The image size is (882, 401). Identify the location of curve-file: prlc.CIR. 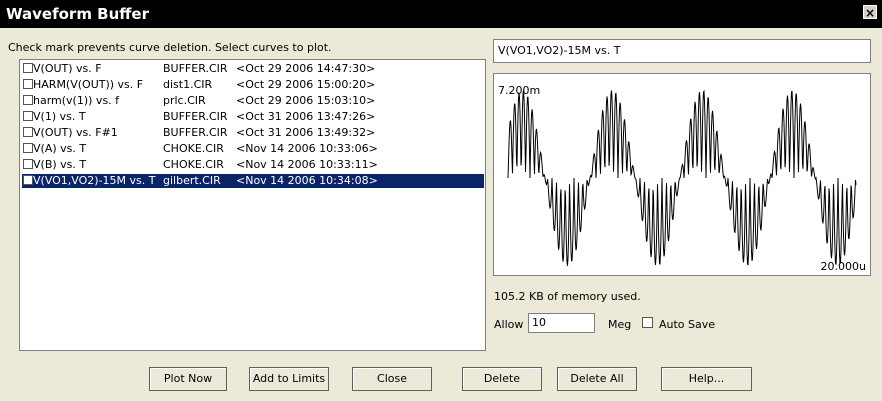
(184, 100).